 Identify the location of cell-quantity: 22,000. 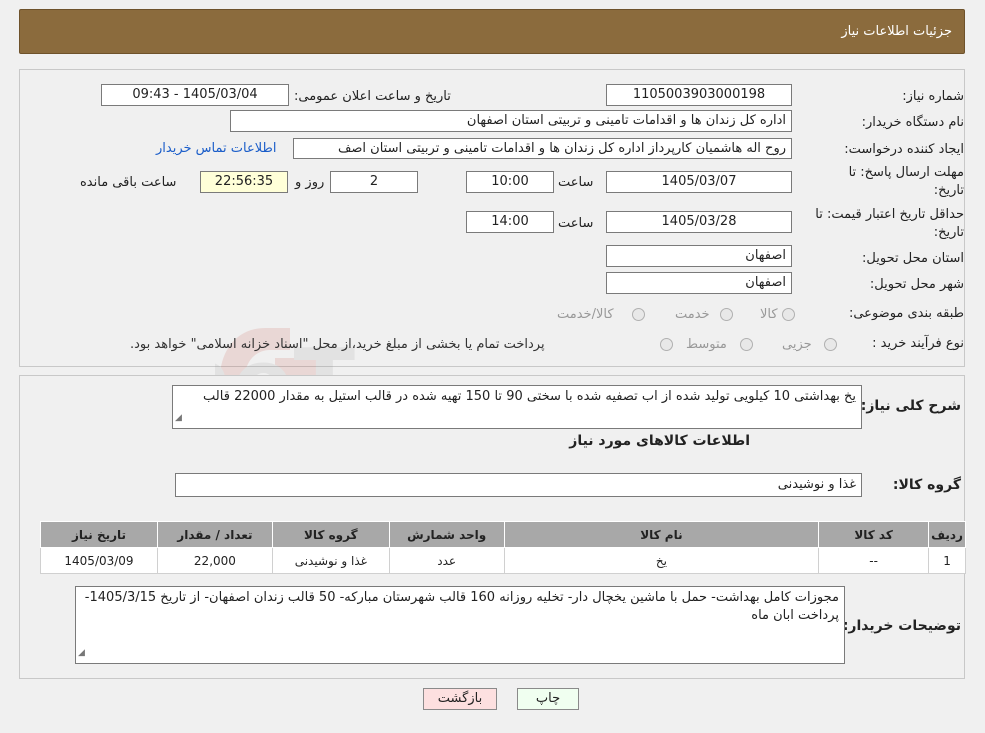
(214, 560).